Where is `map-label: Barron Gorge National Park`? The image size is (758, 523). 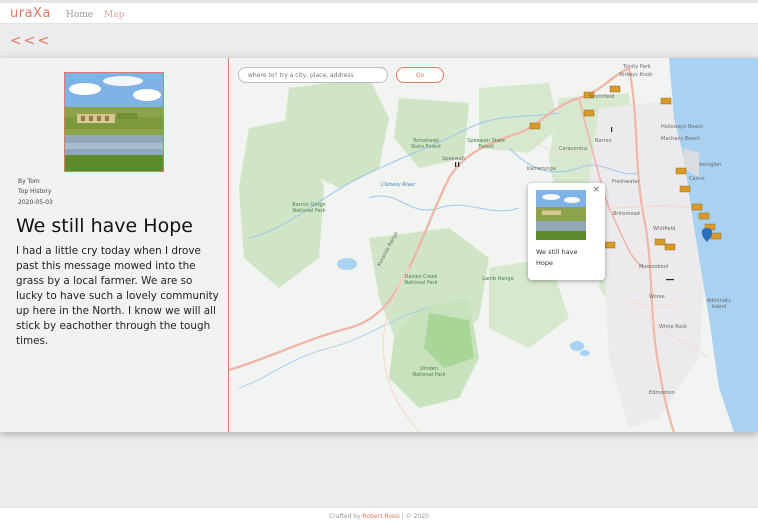
map-label: Barron Gorge National Park is located at coordinates (309, 208).